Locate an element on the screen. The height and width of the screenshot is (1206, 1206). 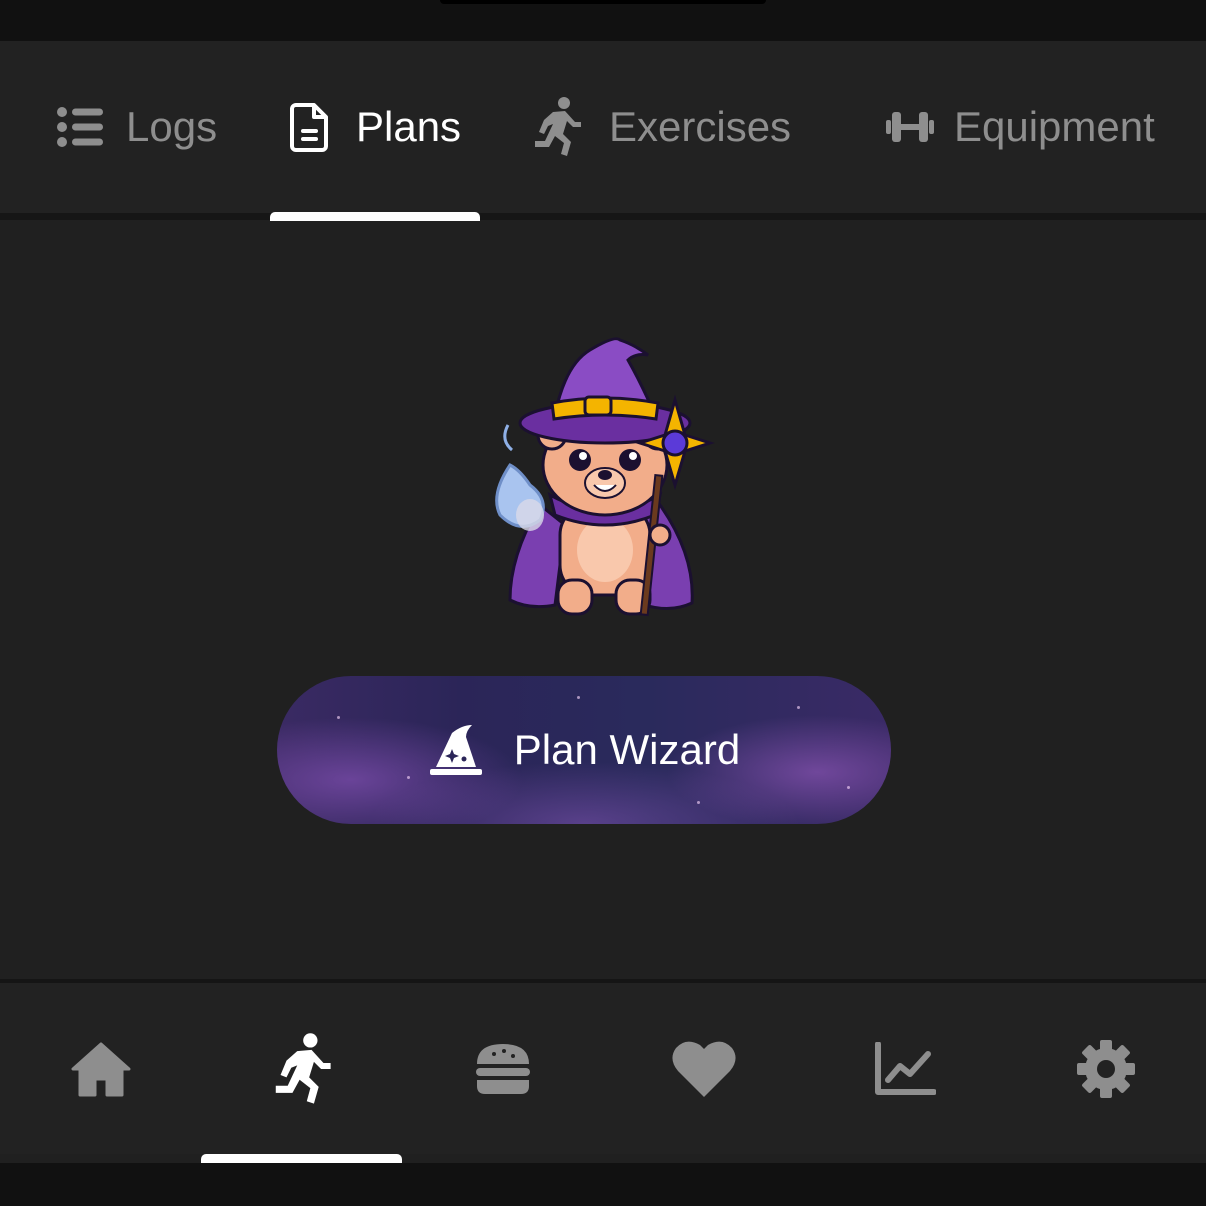
nav-health is located at coordinates (703, 1068).